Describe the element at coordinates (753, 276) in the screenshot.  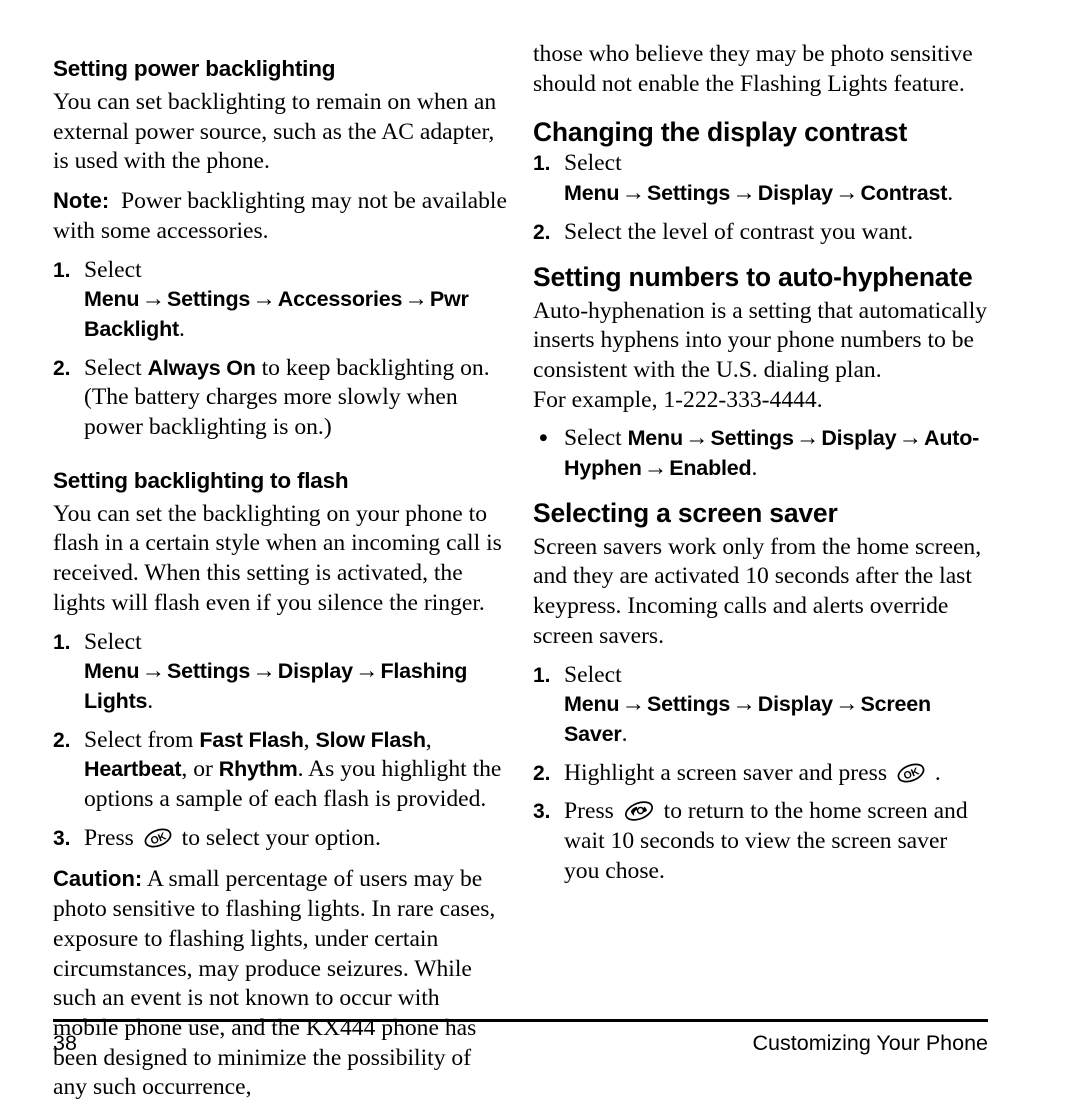
I see `heading-setting-numbers-auto-hyphenate: Setting numbers to auto-hyphenate` at that location.